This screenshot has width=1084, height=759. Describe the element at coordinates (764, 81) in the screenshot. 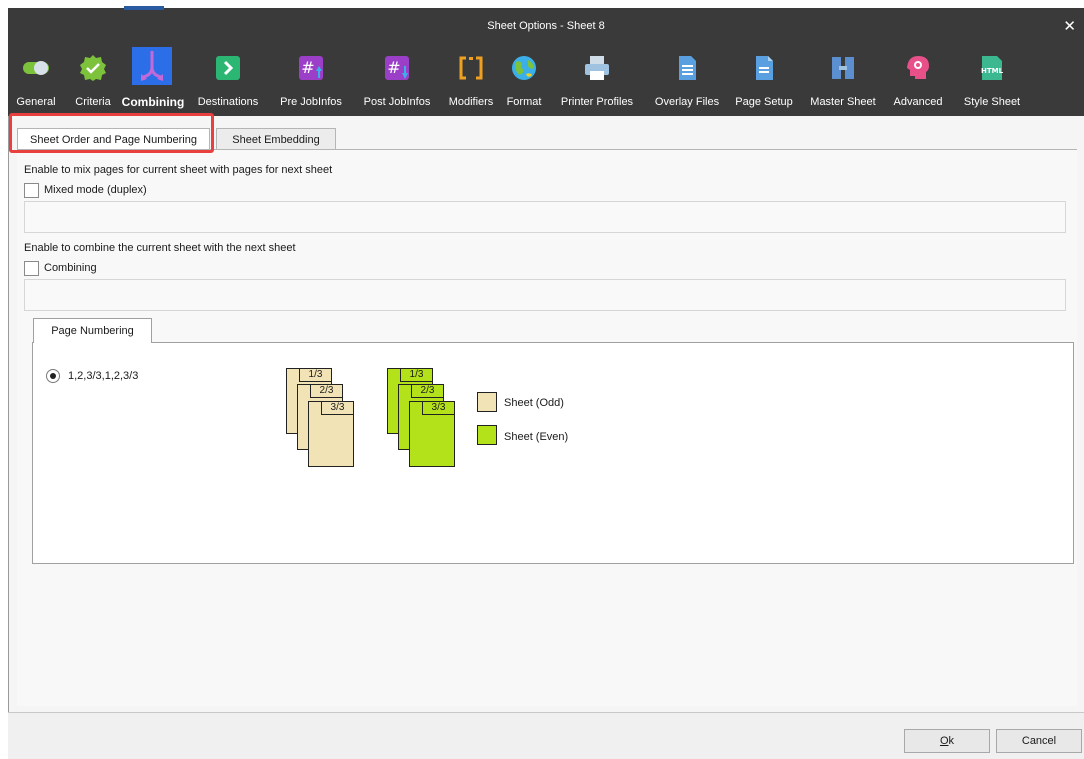

I see `toolbar-page-setup: Page Setup` at that location.